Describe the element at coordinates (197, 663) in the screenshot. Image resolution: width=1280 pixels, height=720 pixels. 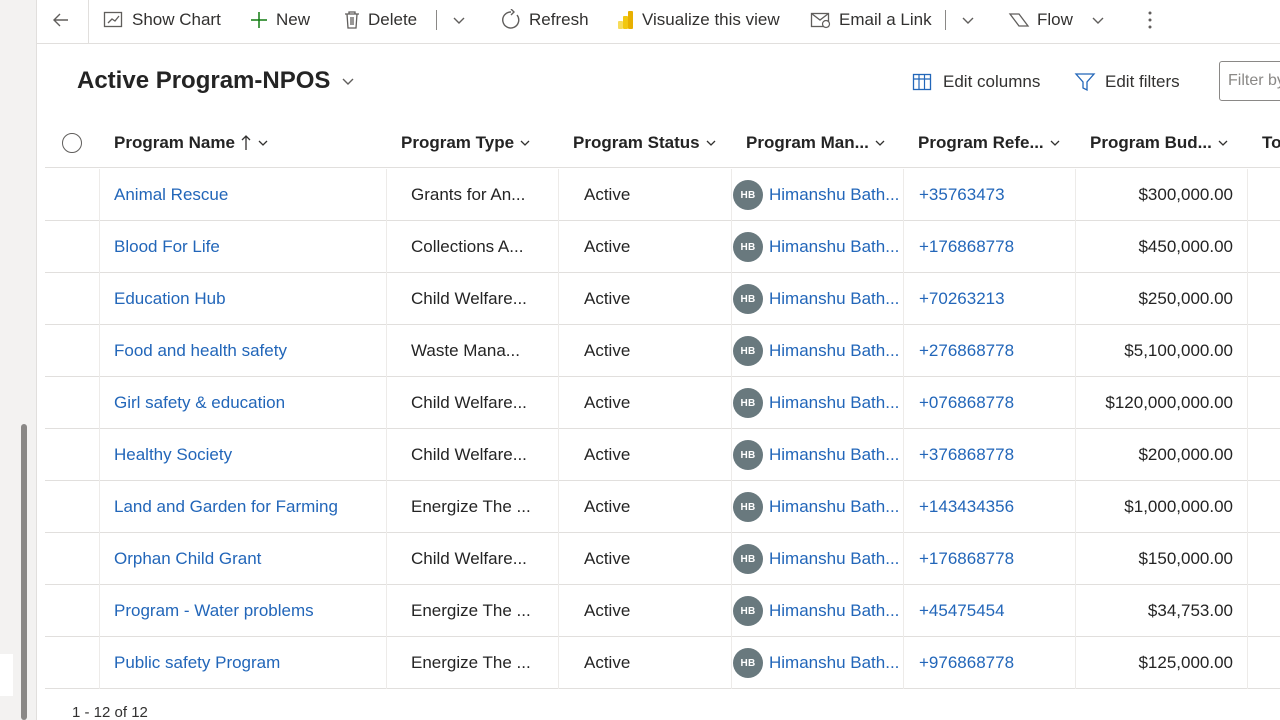
I see `program-name-link: Public safety Program` at that location.